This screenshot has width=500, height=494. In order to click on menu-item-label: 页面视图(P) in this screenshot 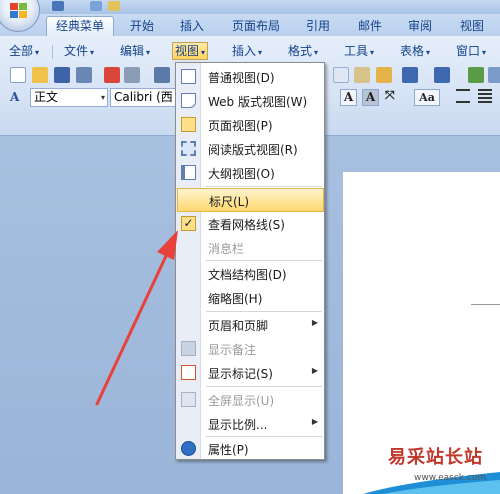, I will do `click(240, 126)`.